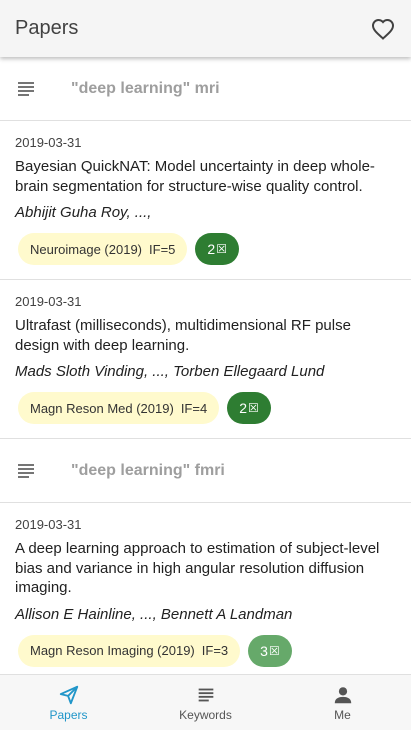 The image size is (411, 730). I want to click on app-header: Papers, so click(205, 28).